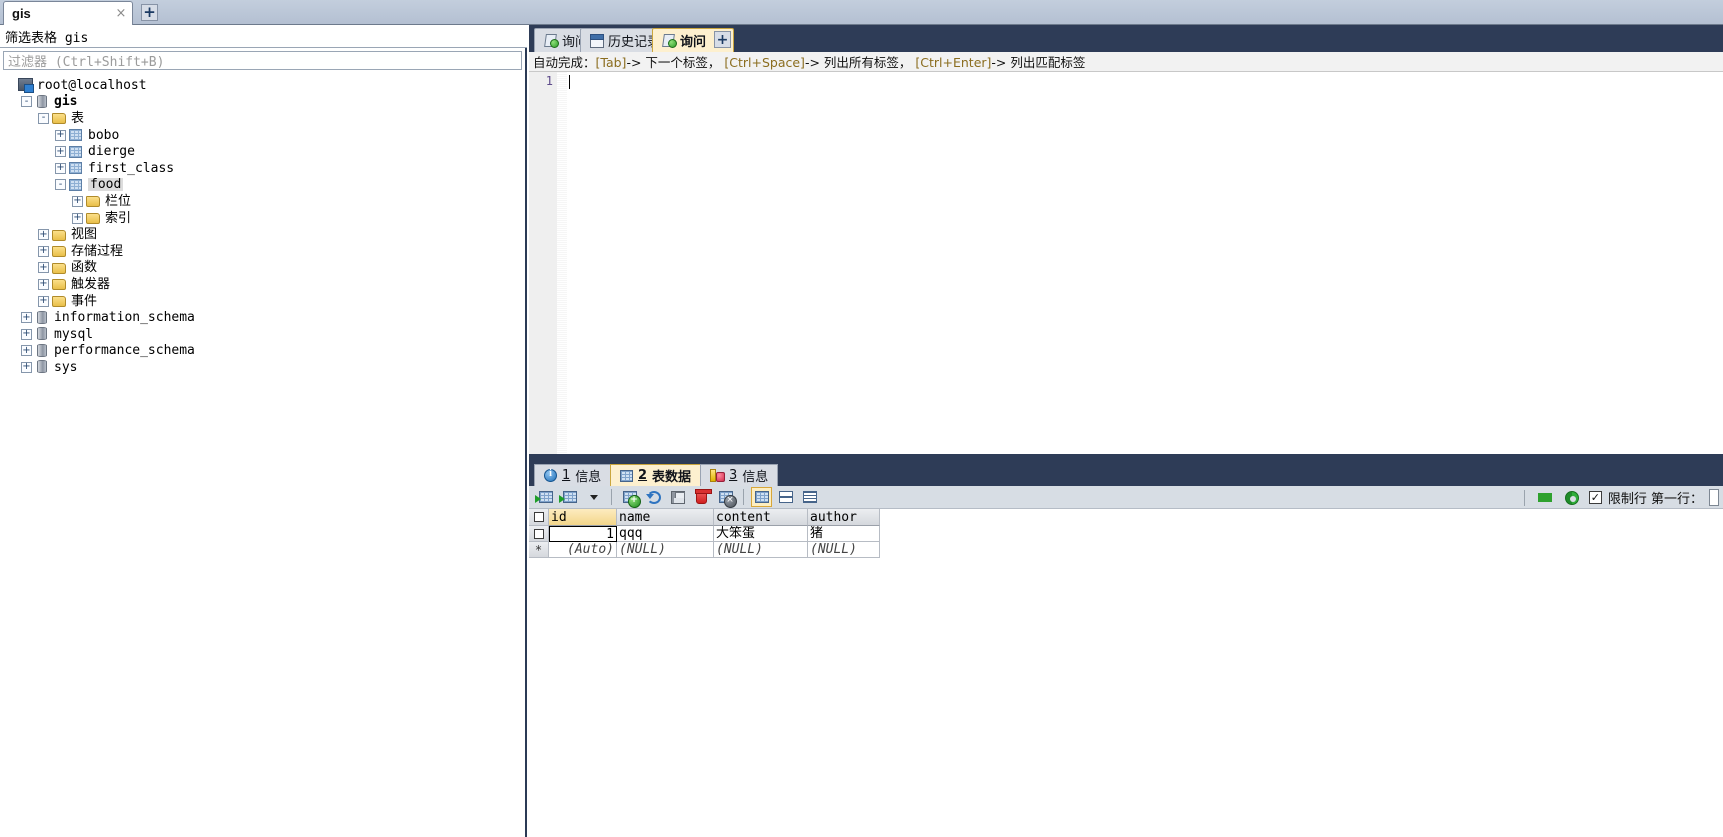  Describe the element at coordinates (262, 185) in the screenshot. I see `tree-item-food: - food` at that location.